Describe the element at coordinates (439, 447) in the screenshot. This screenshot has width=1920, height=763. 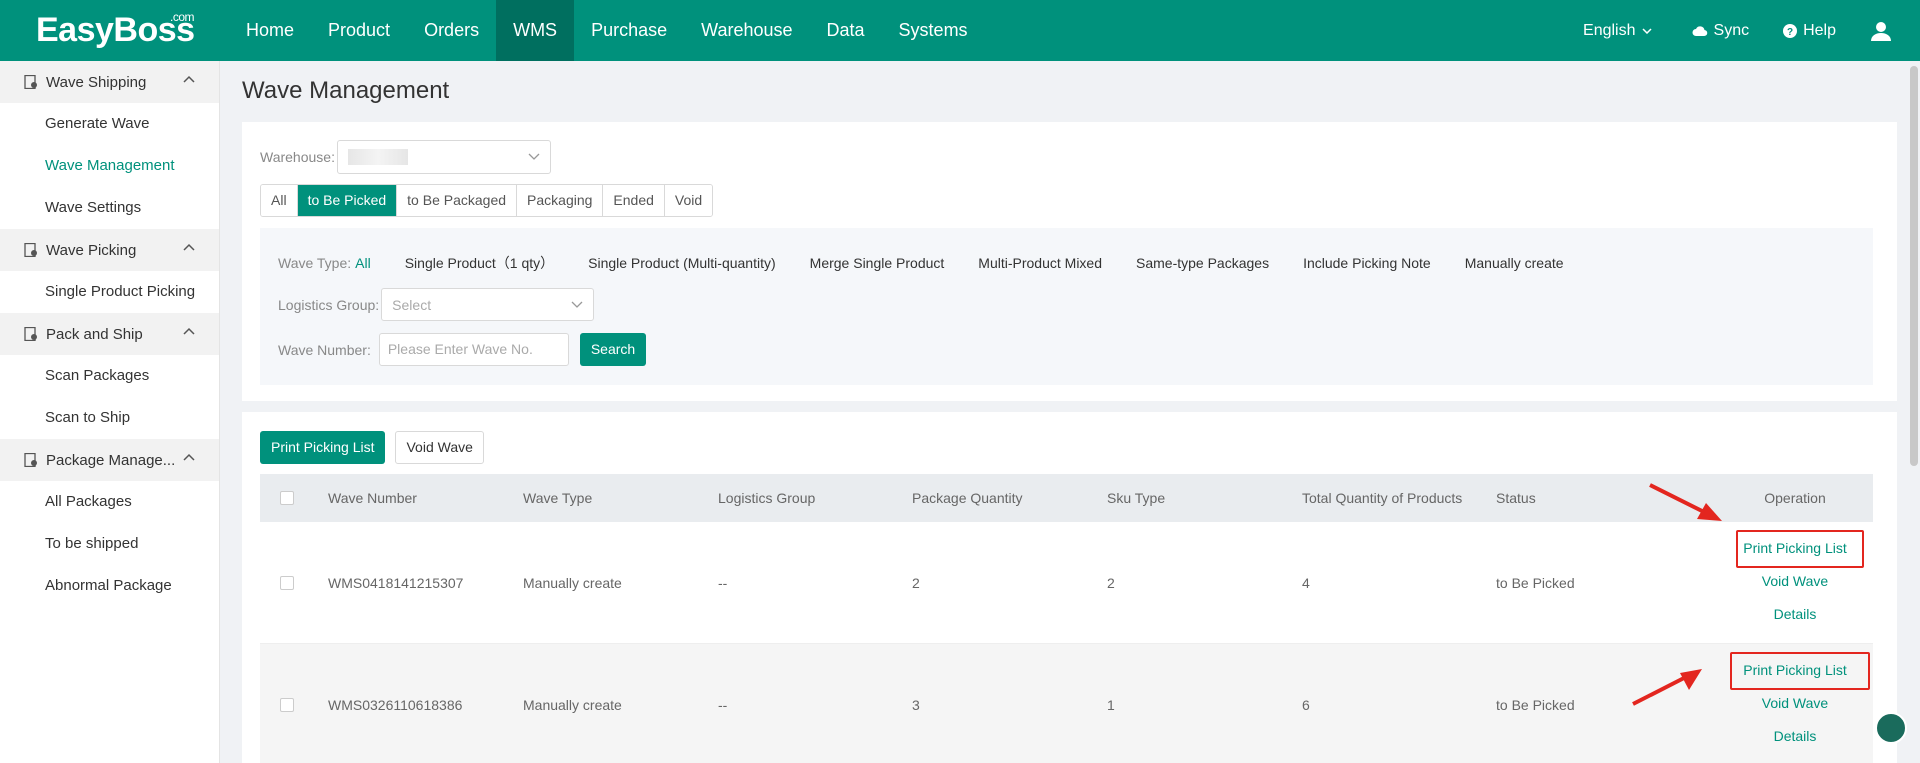
I see `void-wave-button: Void Wave` at that location.